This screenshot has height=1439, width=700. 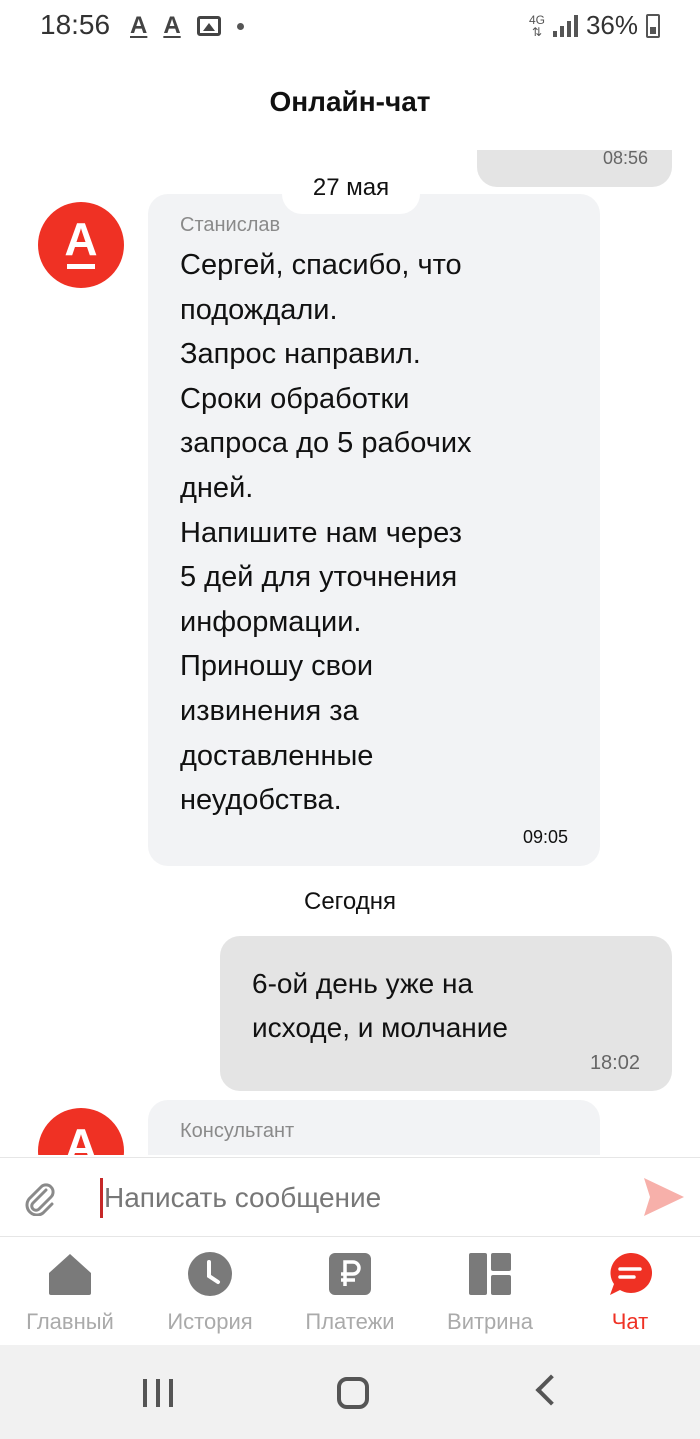 What do you see at coordinates (536, 25) in the screenshot?
I see `network-type: 4G ⇅` at bounding box center [536, 25].